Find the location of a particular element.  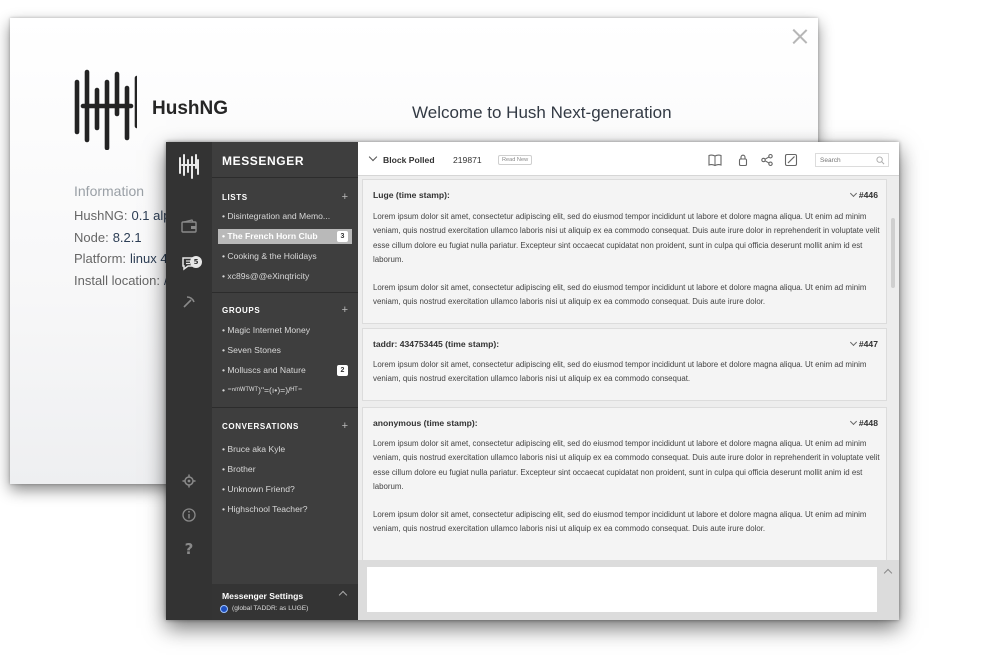

conversation-label: • Highschool Teacher? is located at coordinates (265, 509).